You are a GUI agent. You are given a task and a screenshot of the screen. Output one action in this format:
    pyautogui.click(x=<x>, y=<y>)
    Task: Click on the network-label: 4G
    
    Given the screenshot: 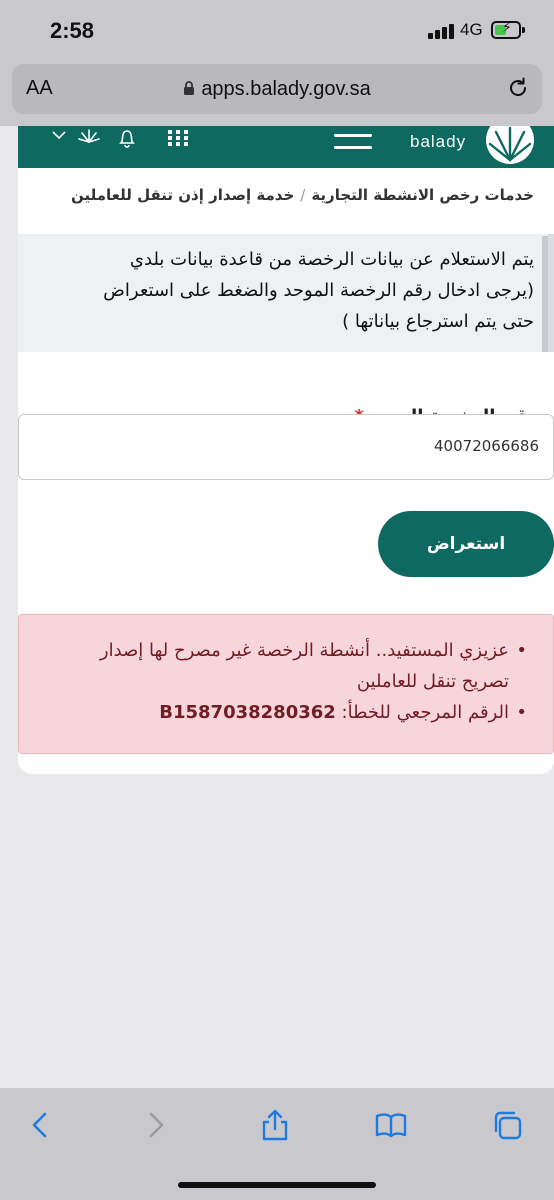 What is the action you would take?
    pyautogui.click(x=471, y=29)
    